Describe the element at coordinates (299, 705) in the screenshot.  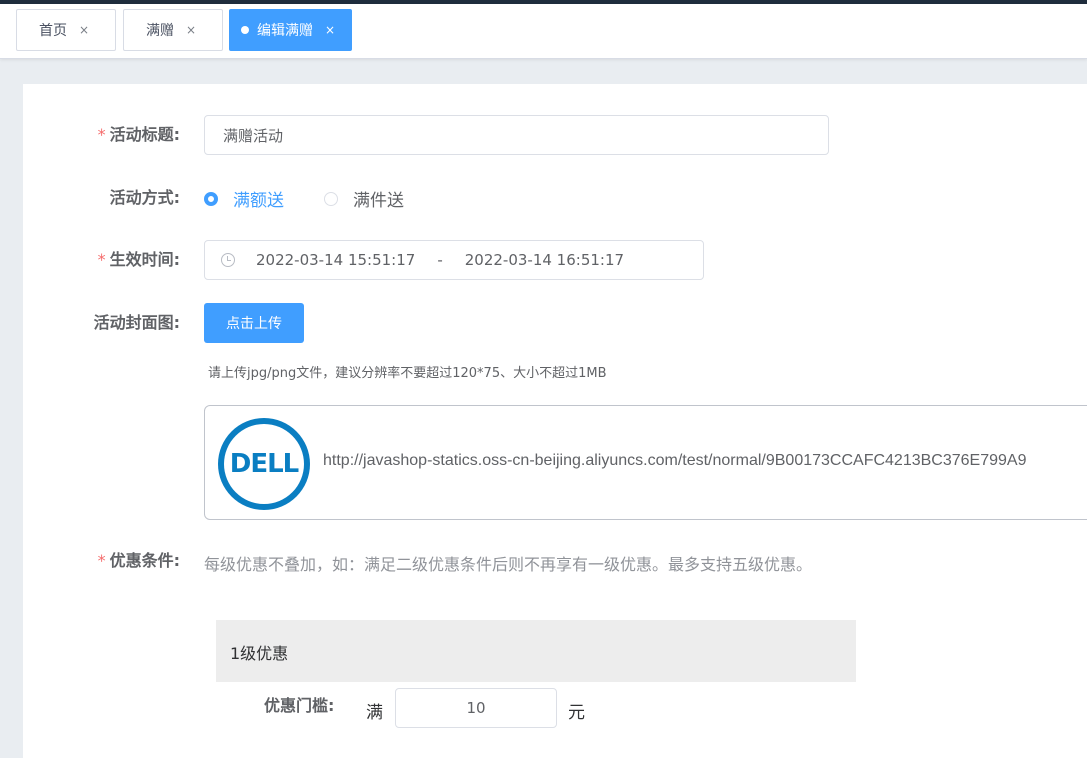
I see `threshold-label: 优惠门槛:` at that location.